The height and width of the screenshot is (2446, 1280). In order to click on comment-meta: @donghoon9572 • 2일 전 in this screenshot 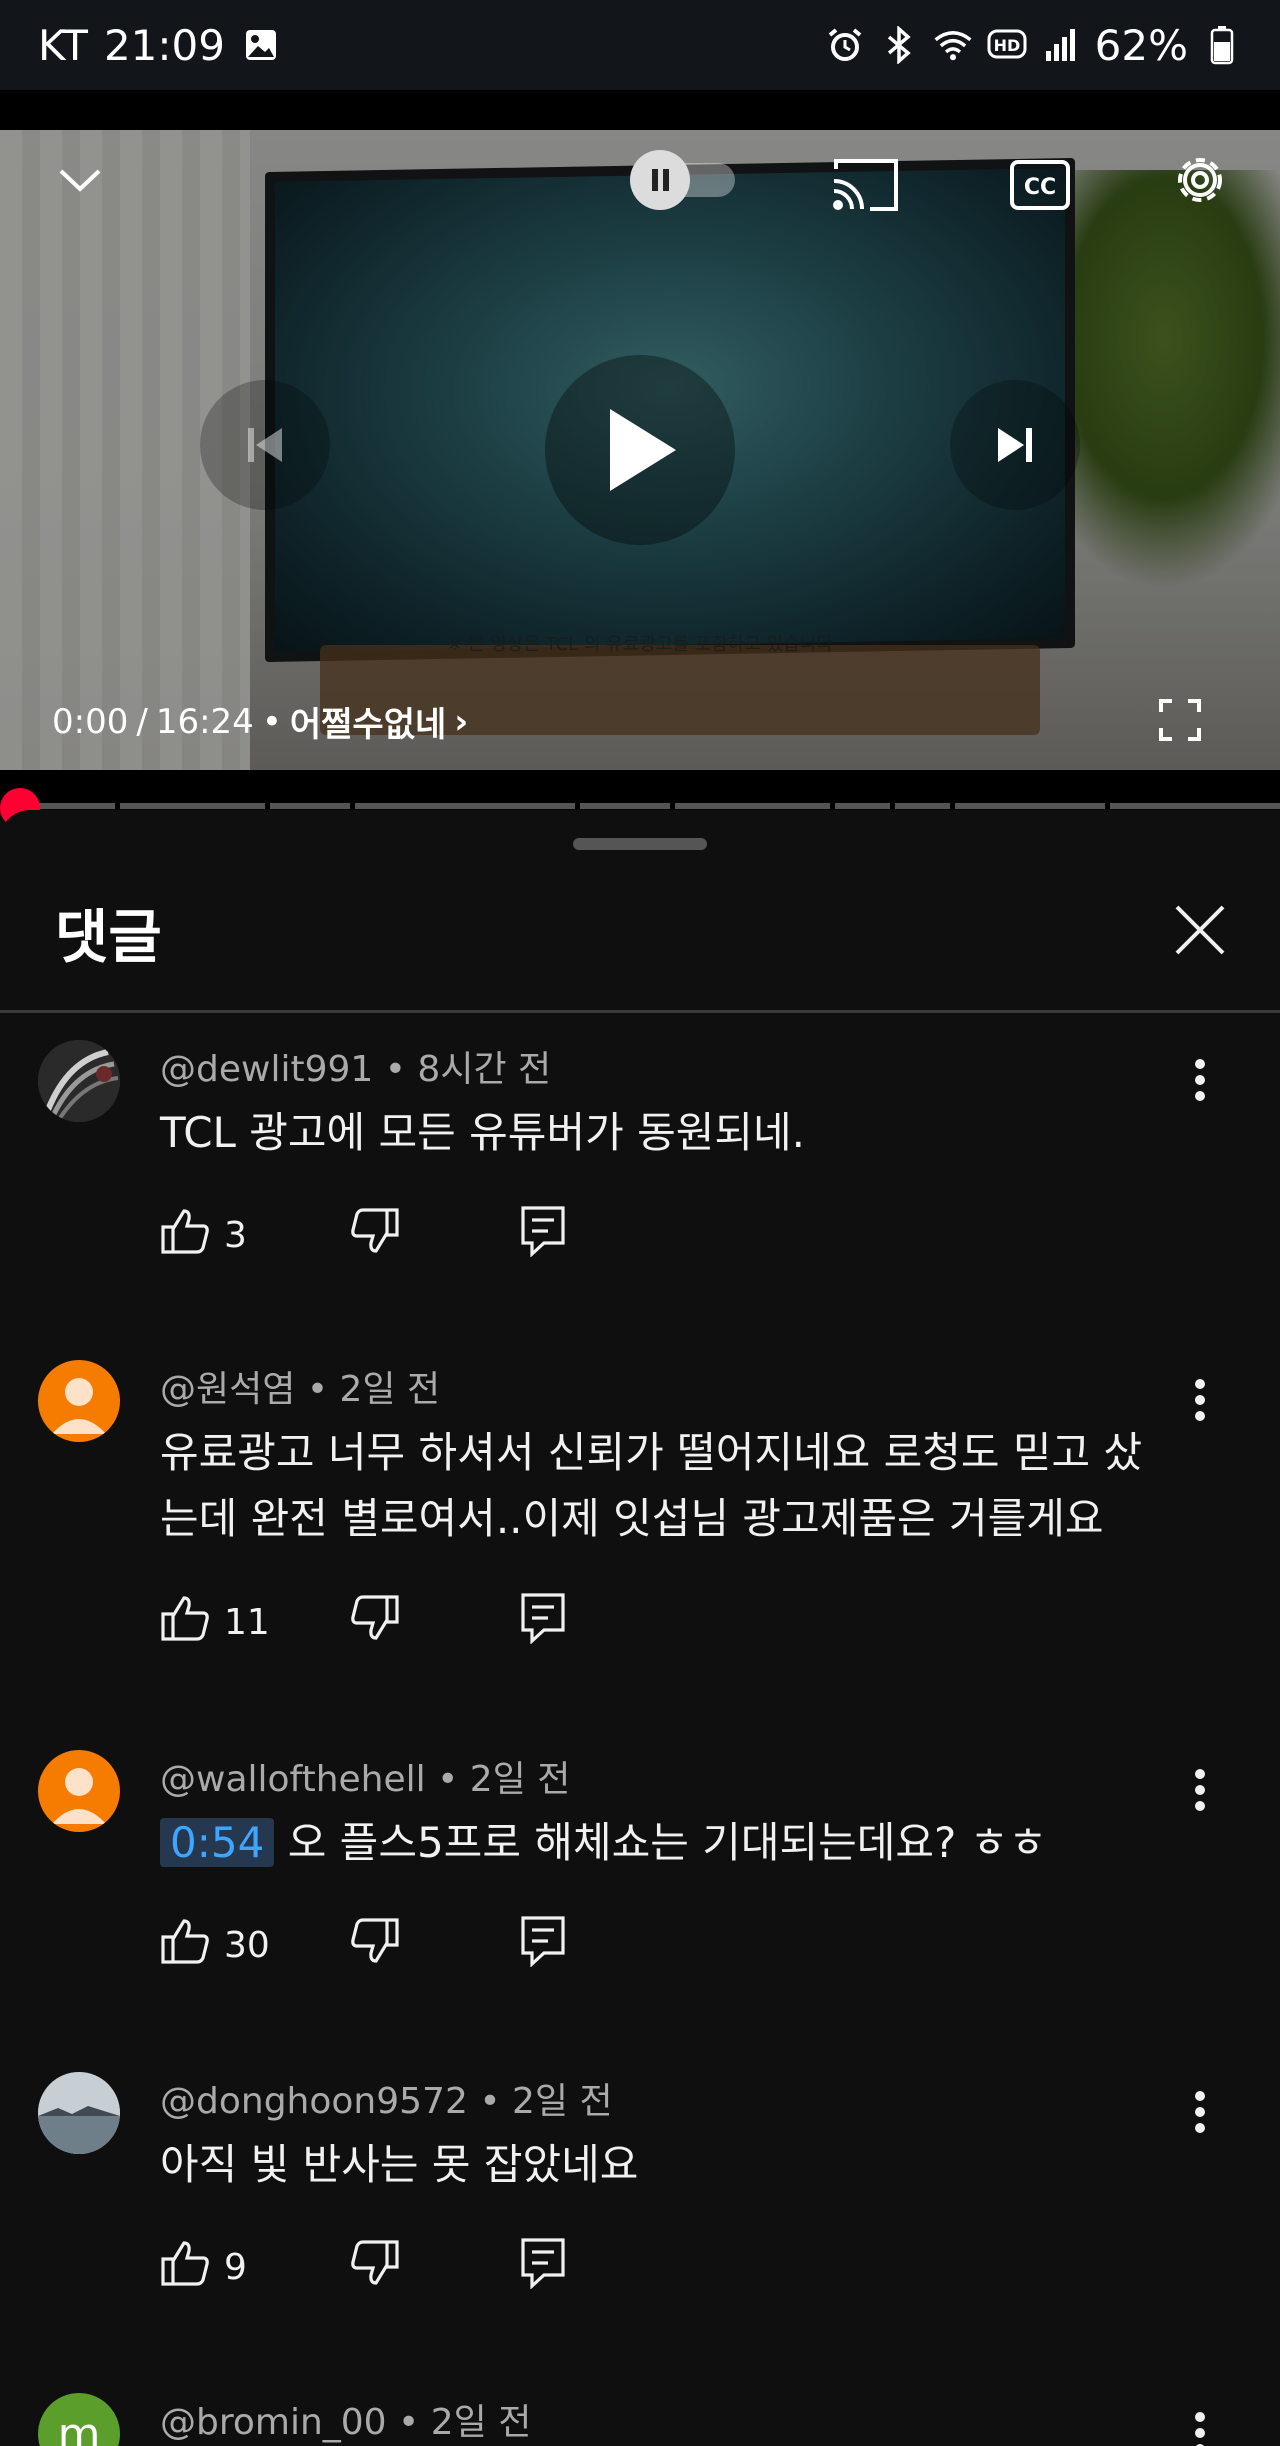, I will do `click(386, 2098)`.